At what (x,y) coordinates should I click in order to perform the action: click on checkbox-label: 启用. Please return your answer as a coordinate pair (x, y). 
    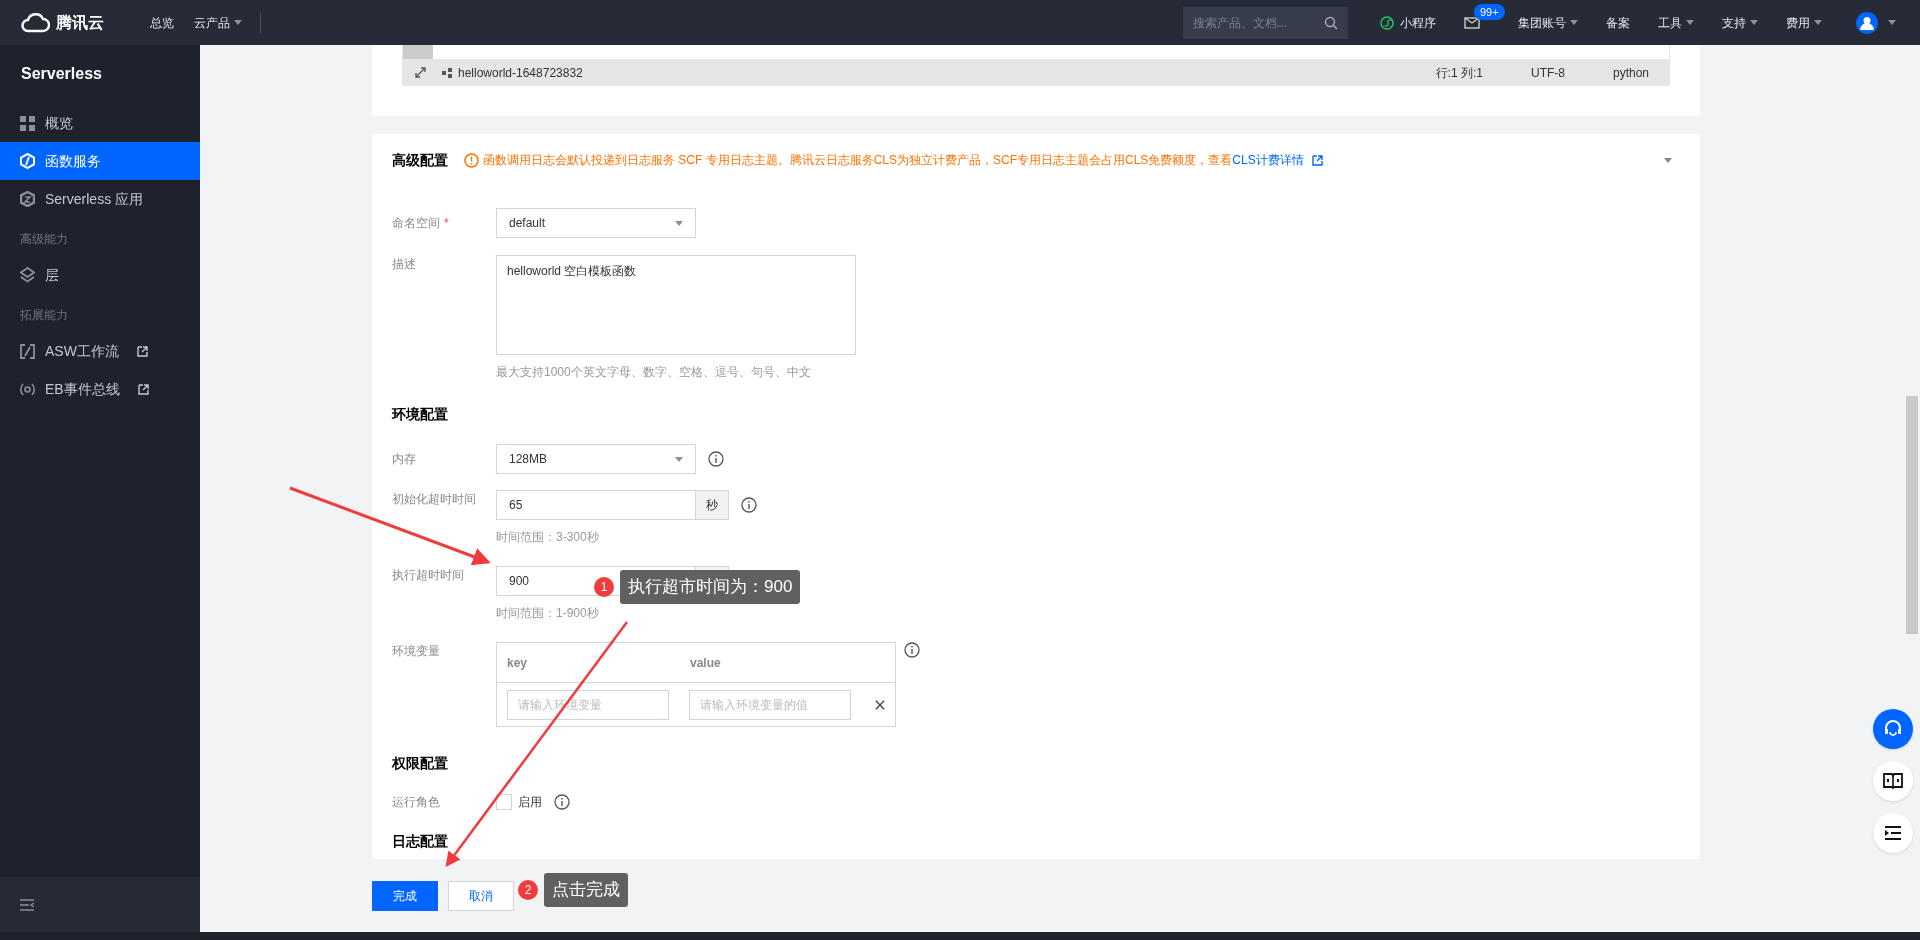
    Looking at the image, I should click on (530, 802).